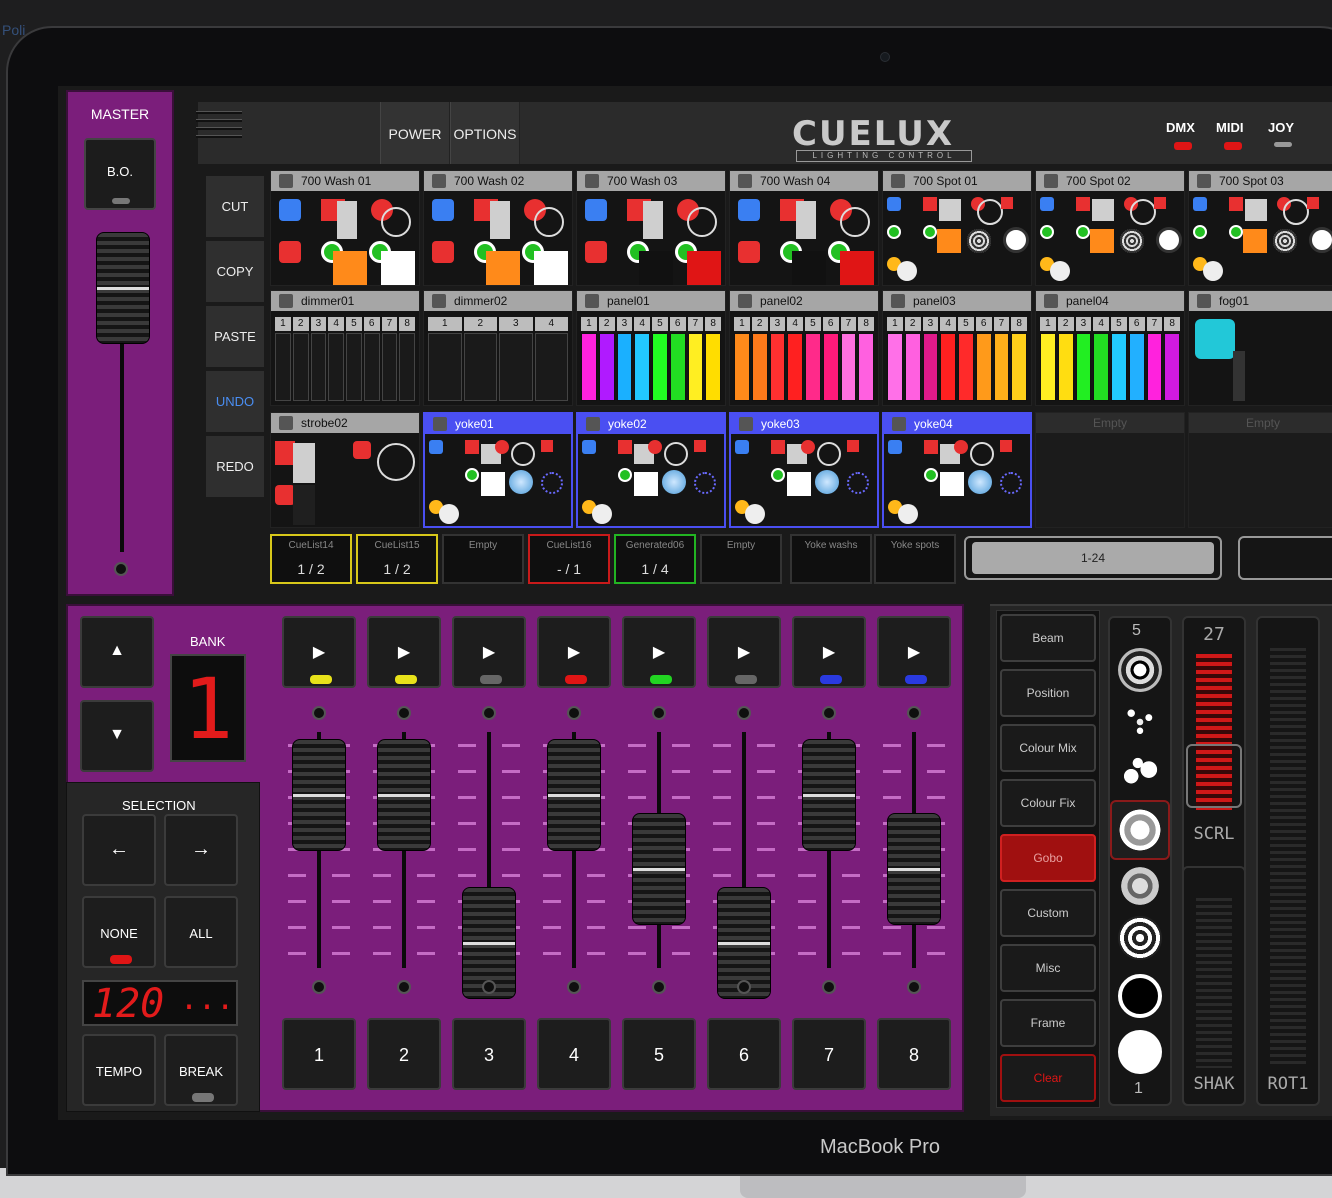 This screenshot has height=1198, width=1332. Describe the element at coordinates (1215, 339) in the screenshot. I see `fog-icon` at that location.